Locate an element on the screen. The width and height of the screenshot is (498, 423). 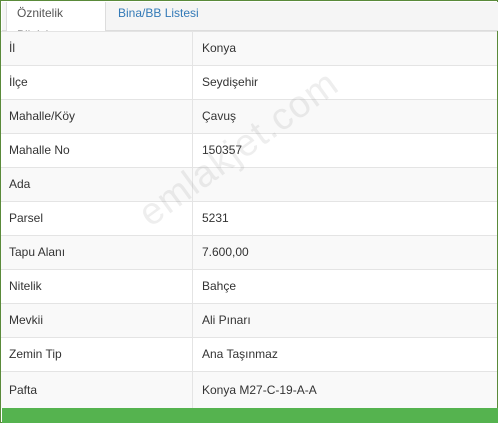
table-row: Mevkii Ali Pınarı is located at coordinates (249, 320).